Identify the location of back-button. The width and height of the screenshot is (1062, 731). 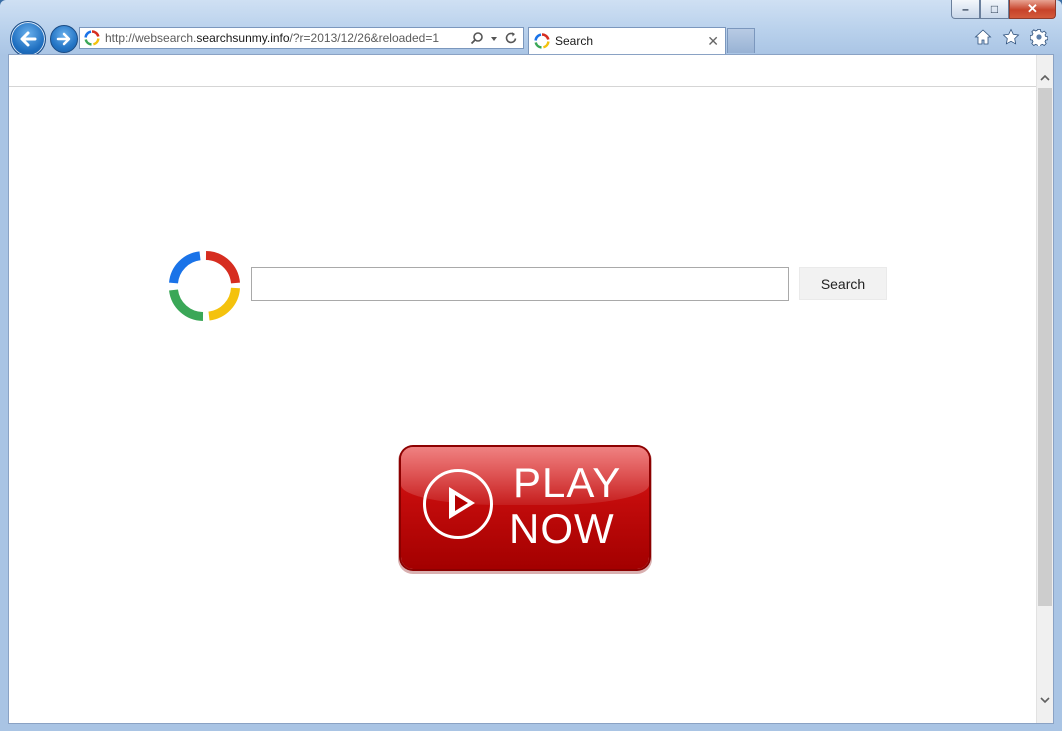
(28, 39).